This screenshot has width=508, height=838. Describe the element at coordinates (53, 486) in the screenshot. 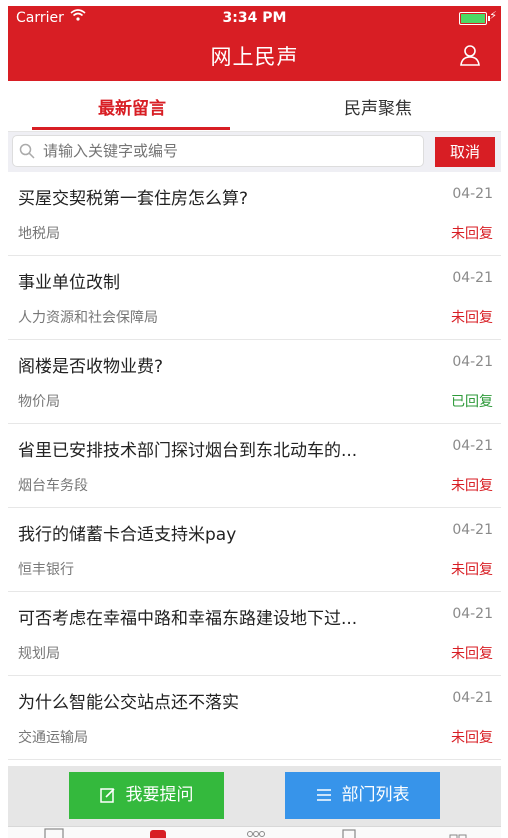

I see `message-department: 烟台车务段` at that location.